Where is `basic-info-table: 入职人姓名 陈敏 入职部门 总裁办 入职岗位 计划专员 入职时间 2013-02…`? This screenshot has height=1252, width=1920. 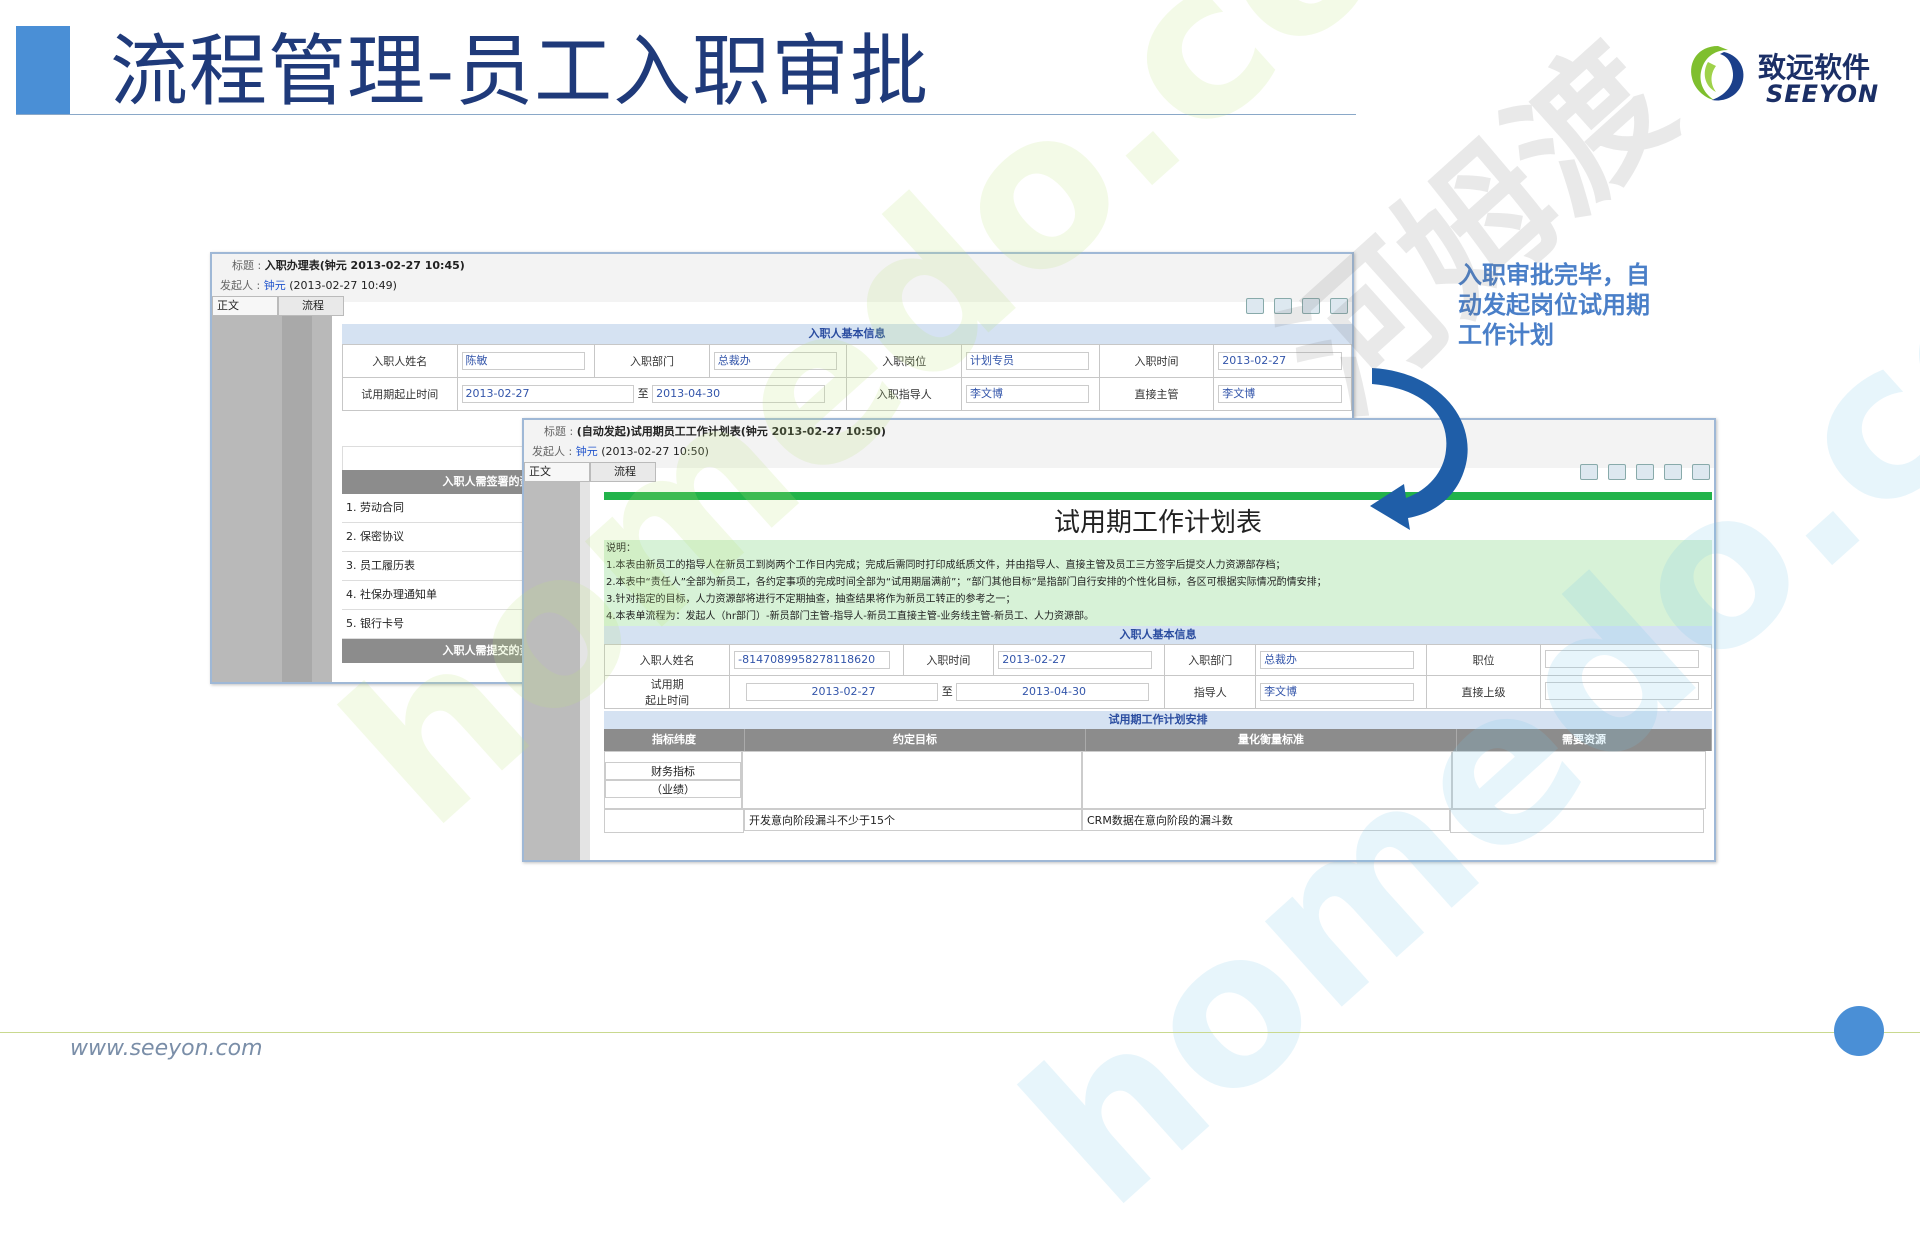 basic-info-table: 入职人姓名 陈敏 入职部门 总裁办 入职岗位 计划专员 入职时间 2013-02… is located at coordinates (847, 377).